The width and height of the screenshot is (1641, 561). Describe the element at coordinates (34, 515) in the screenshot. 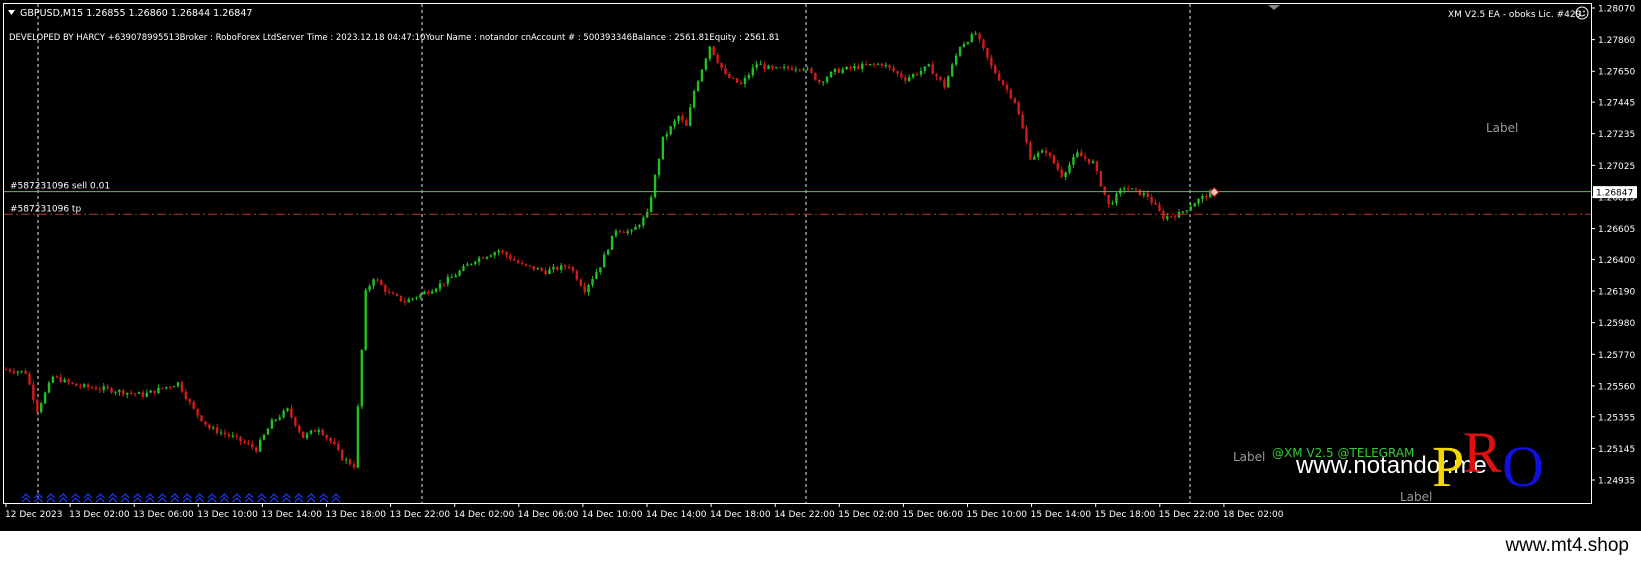

I see `x-tick-label: 12 Dec 2023` at that location.